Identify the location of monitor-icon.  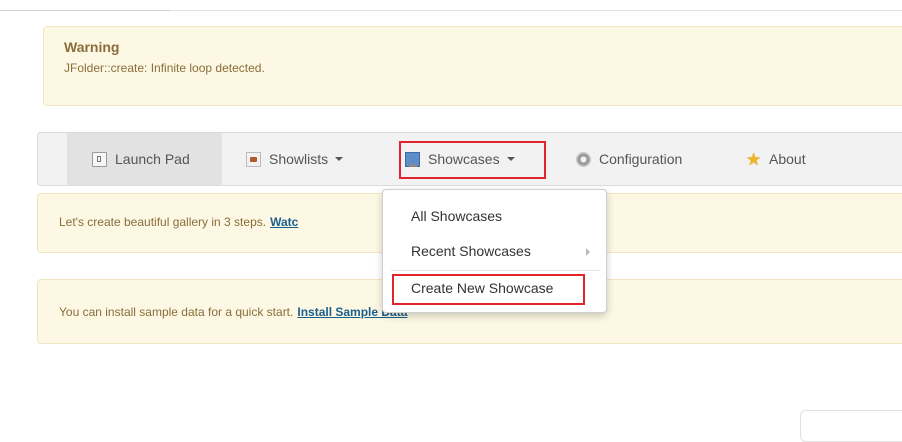
(412, 159).